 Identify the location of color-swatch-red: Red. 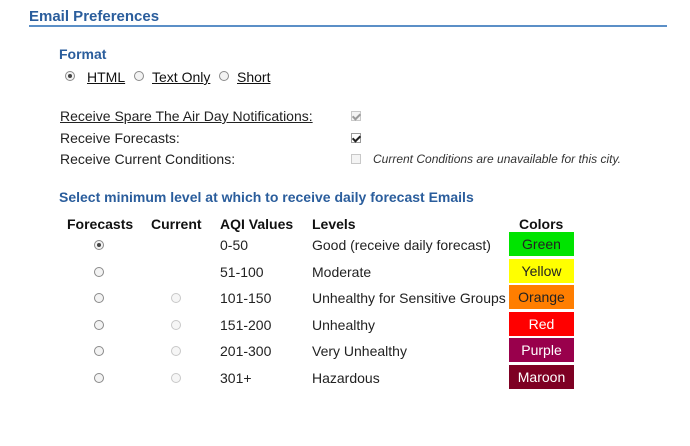
(541, 324).